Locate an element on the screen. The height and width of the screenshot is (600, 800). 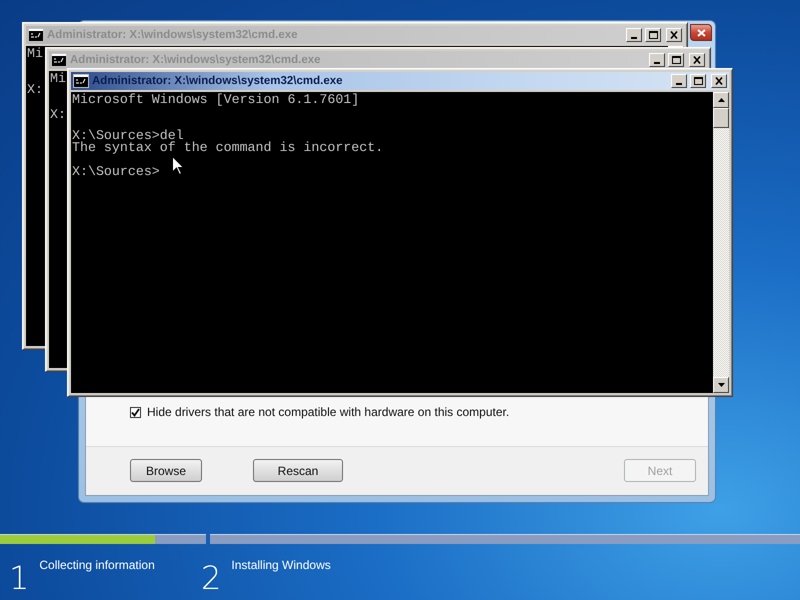
dialog-button: Browse is located at coordinates (166, 470).